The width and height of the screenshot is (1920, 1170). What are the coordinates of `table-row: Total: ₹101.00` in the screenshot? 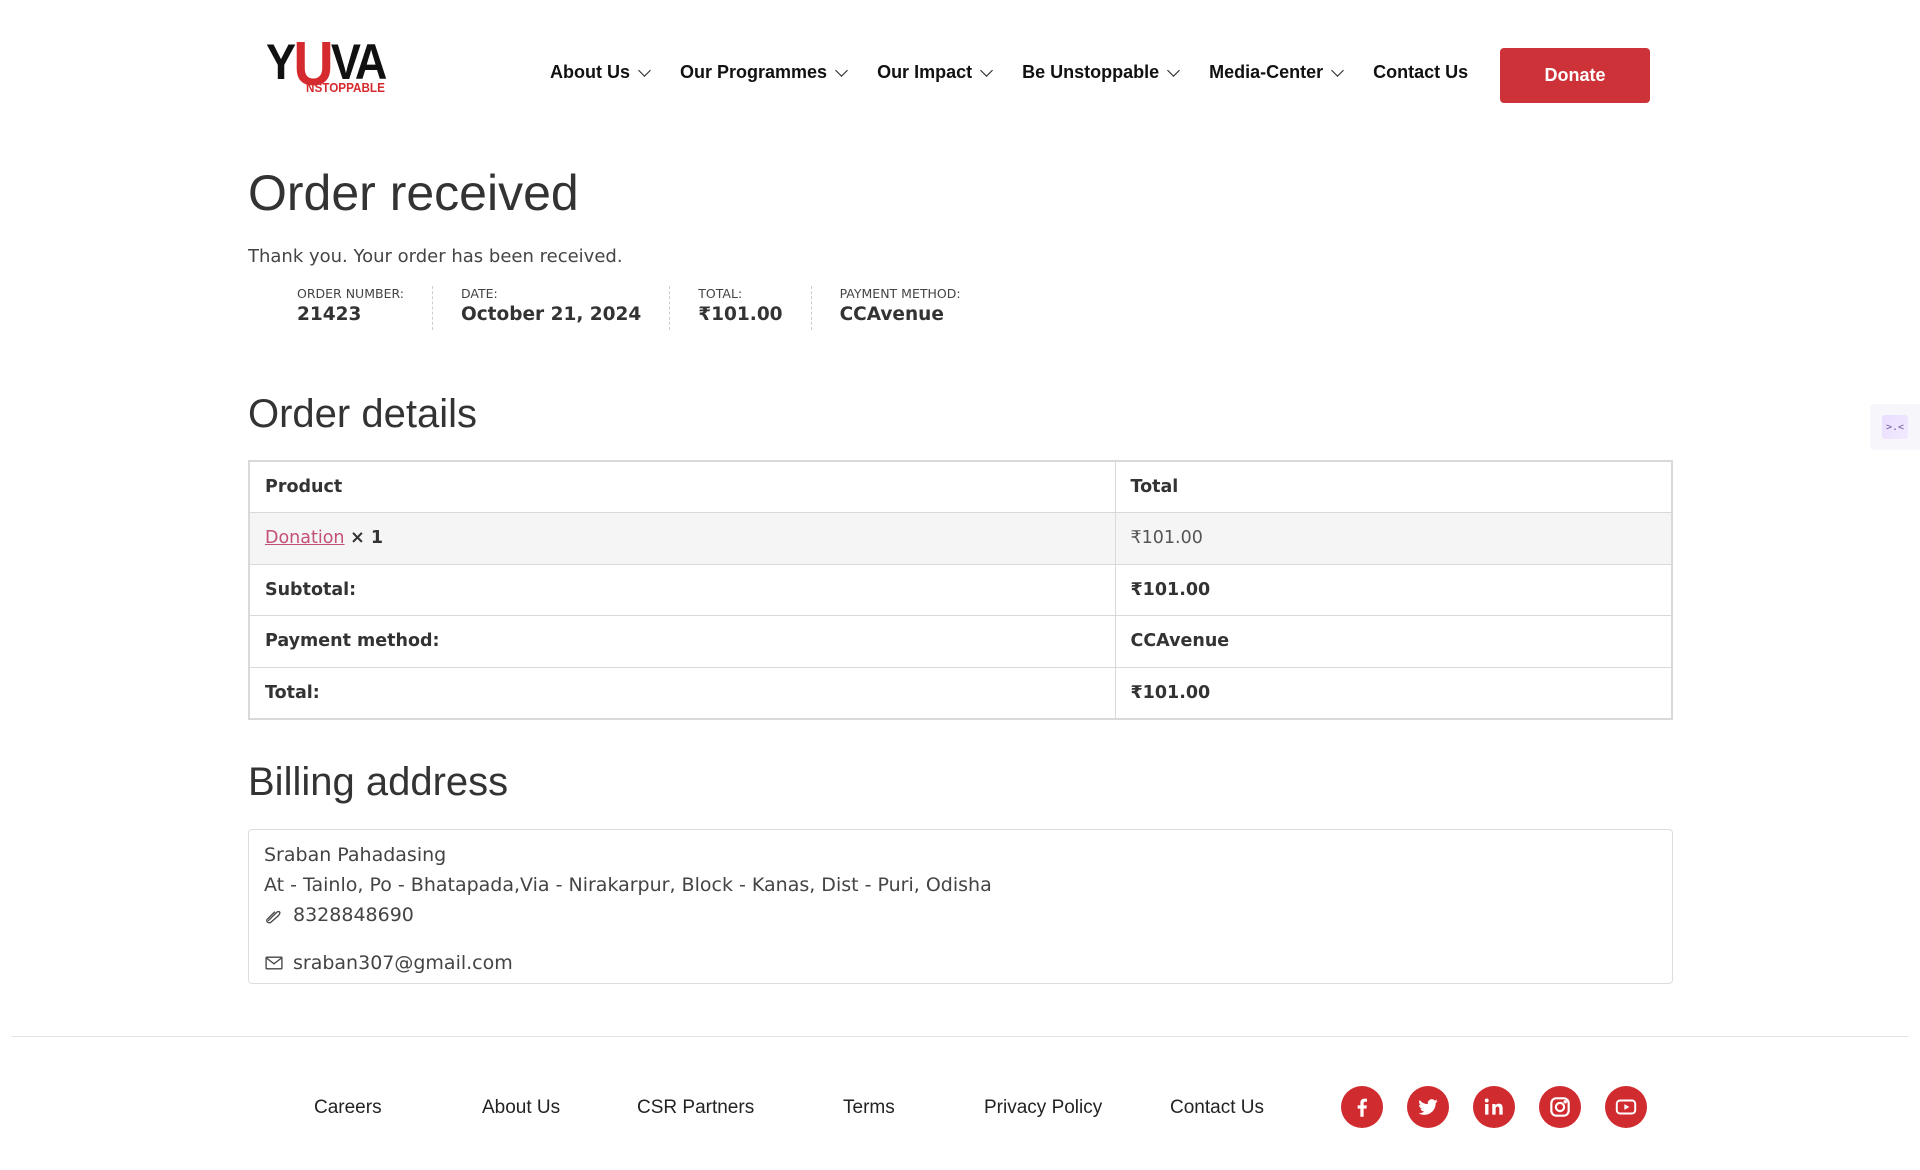 It's located at (960, 692).